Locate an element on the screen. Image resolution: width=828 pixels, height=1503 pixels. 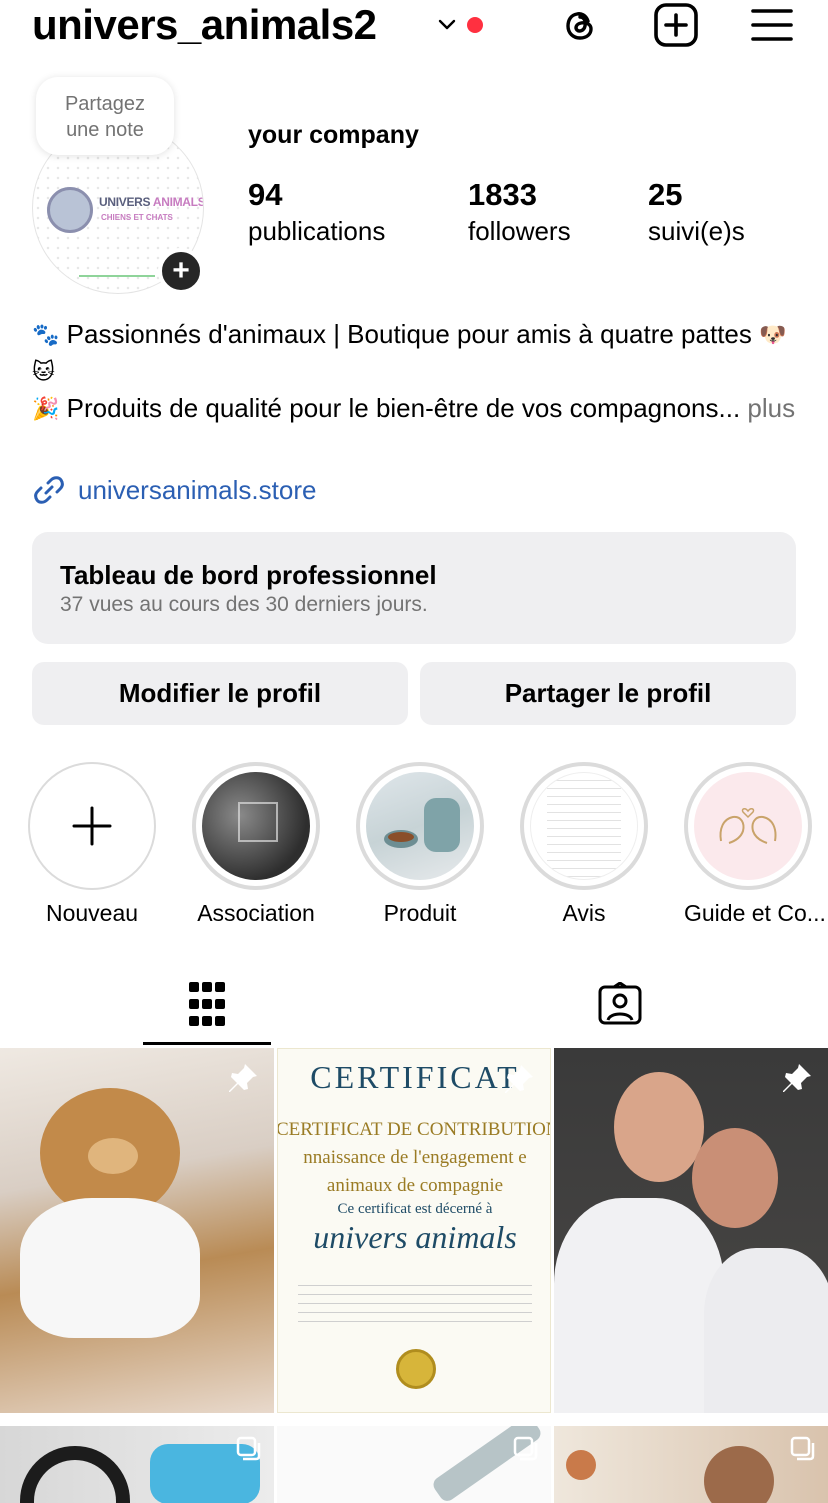
certificate-line: CERTIFICAT DE CONTRIBUTION is located at coordinates (414, 1129).